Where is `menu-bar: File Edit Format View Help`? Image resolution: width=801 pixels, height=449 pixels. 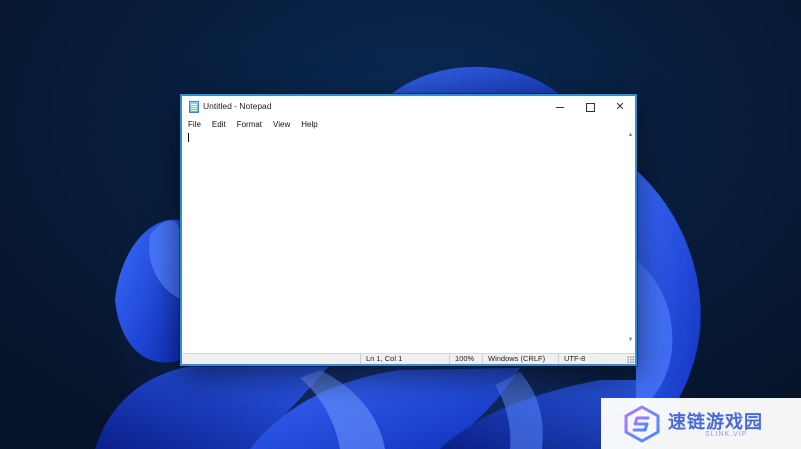 menu-bar: File Edit Format View Help is located at coordinates (408, 124).